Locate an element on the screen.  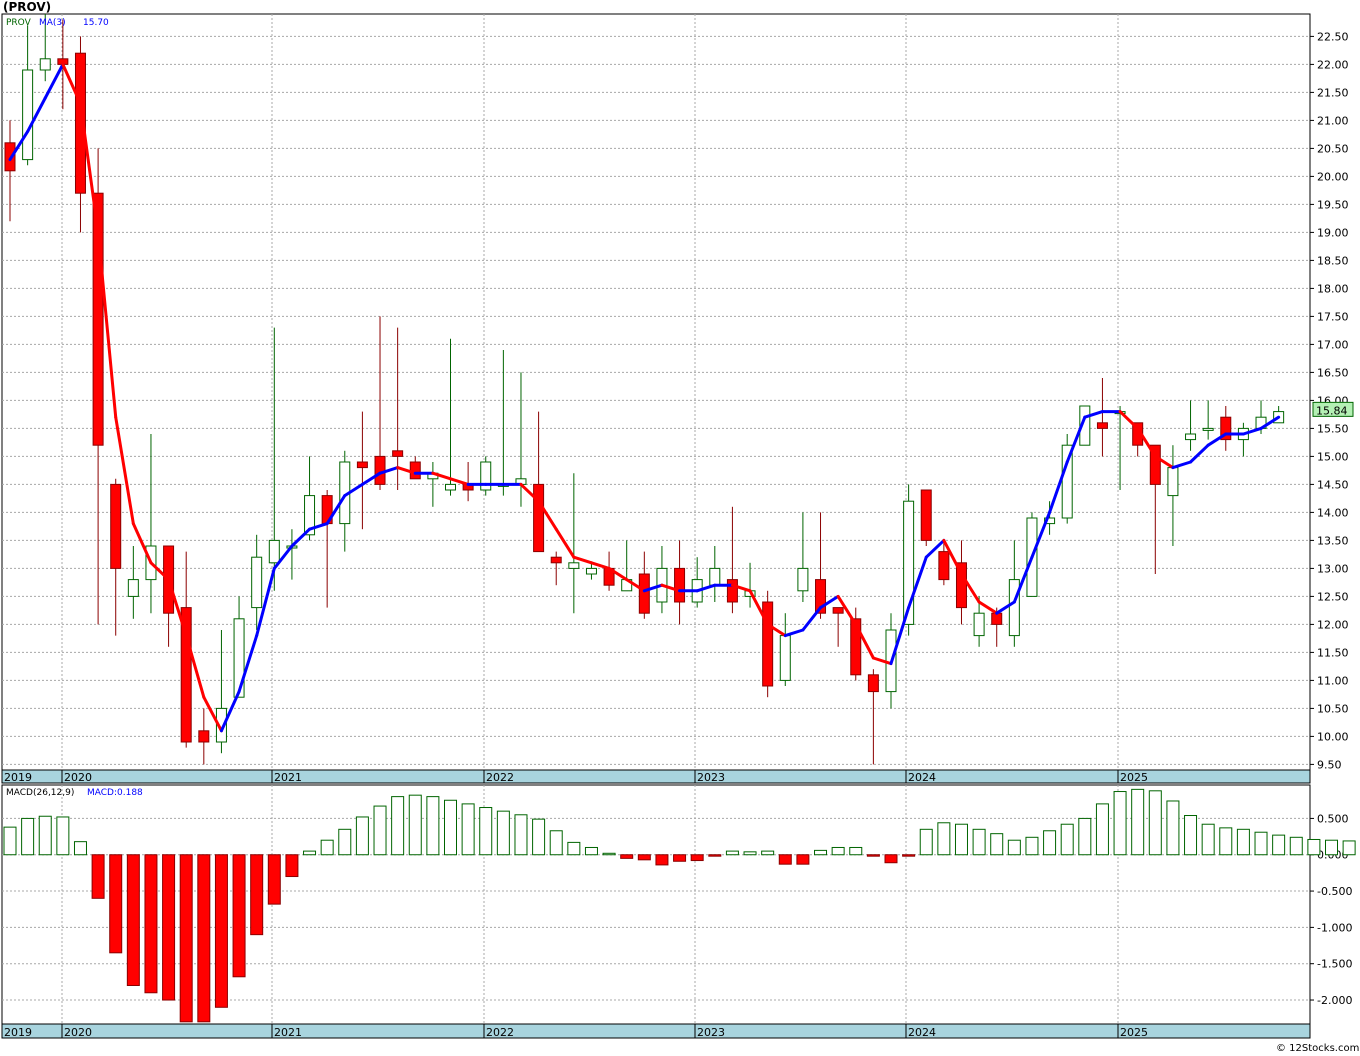
price-tick-label: 17.00 is located at coordinates (1333, 344).